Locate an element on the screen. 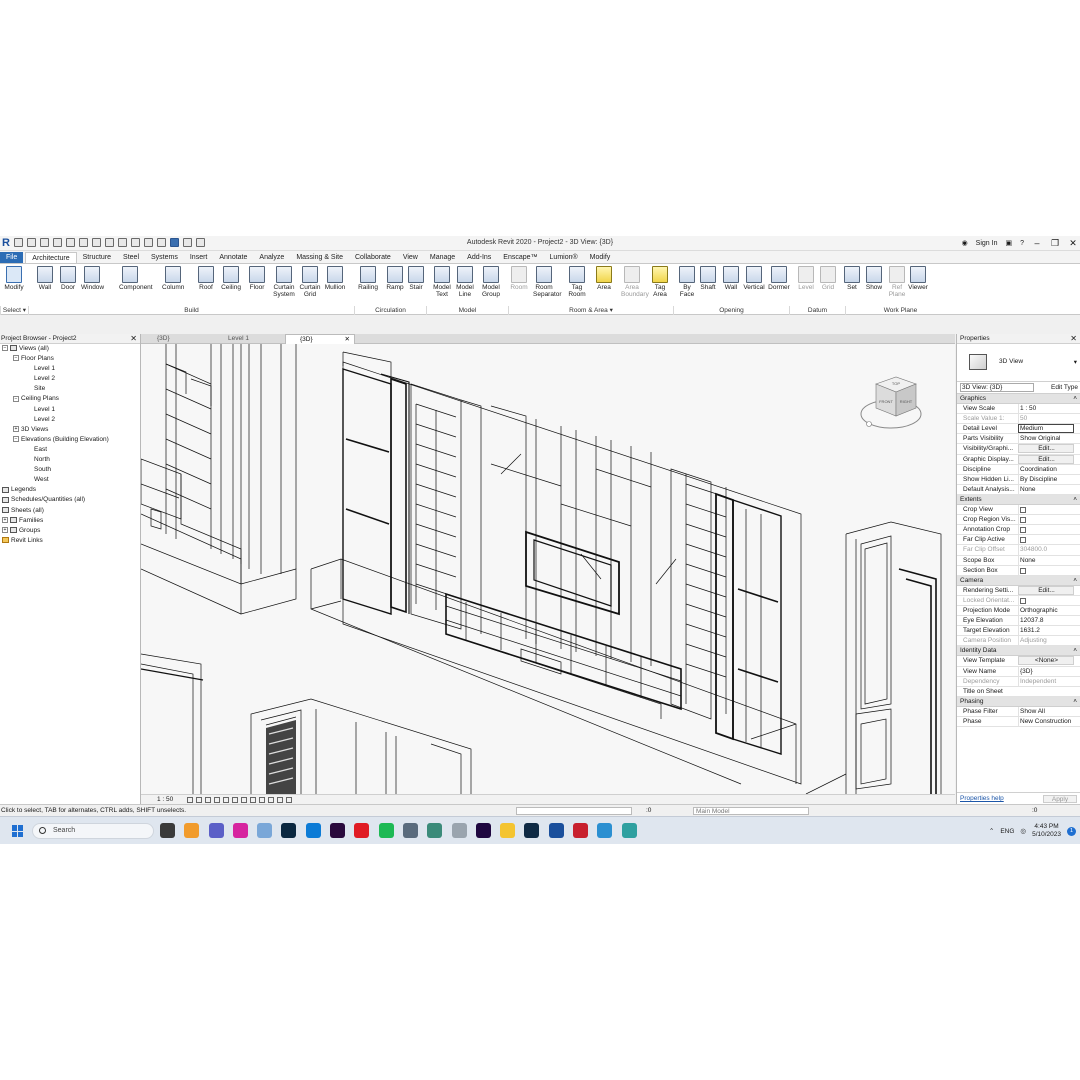  panel-title-room-area: Room & Area ▾ is located at coordinates (590, 310).